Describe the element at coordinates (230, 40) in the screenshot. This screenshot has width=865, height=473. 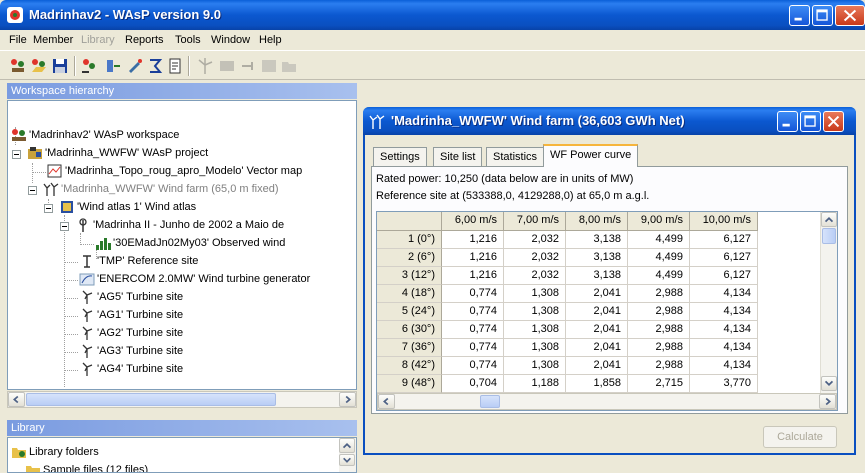
I see `menu-window: Window` at that location.